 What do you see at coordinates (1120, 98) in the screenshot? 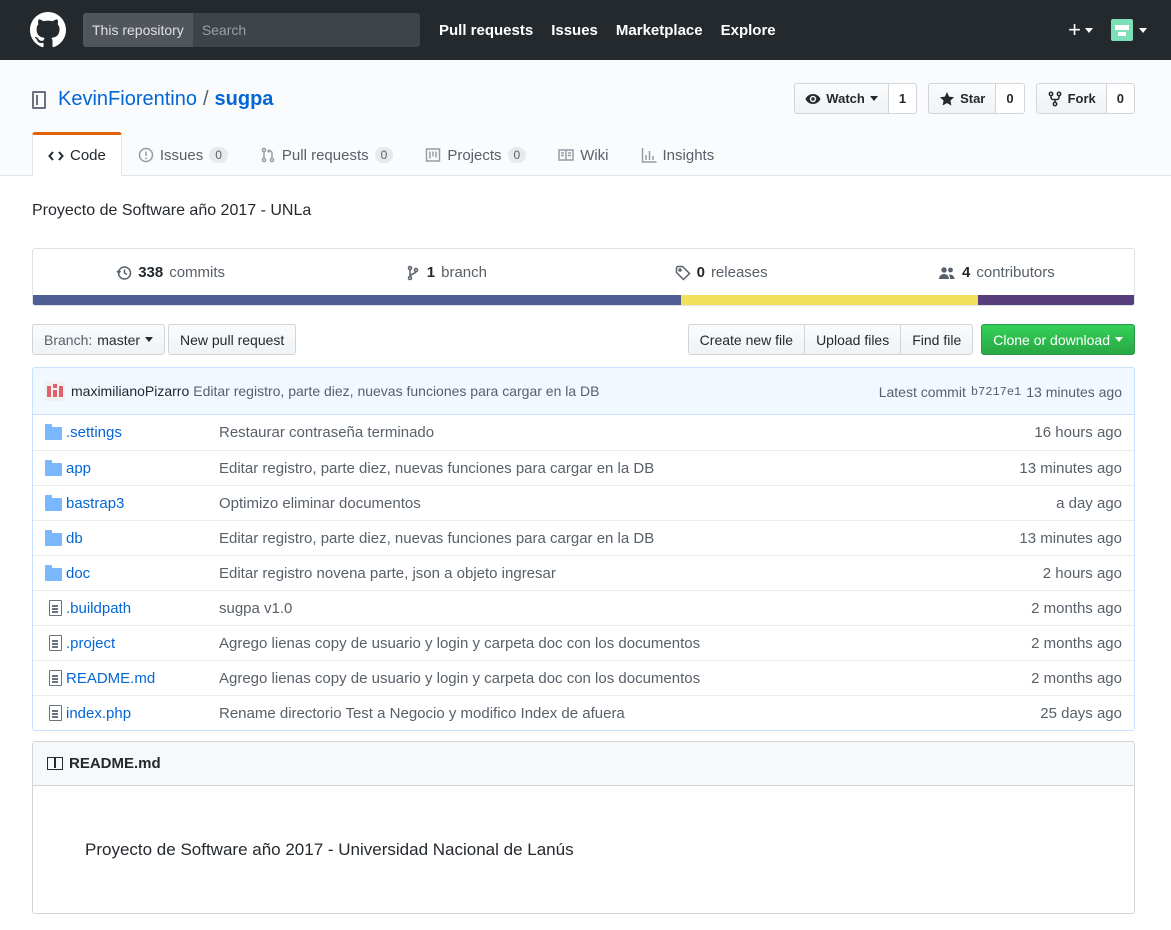
I see `fork-count: 0` at bounding box center [1120, 98].